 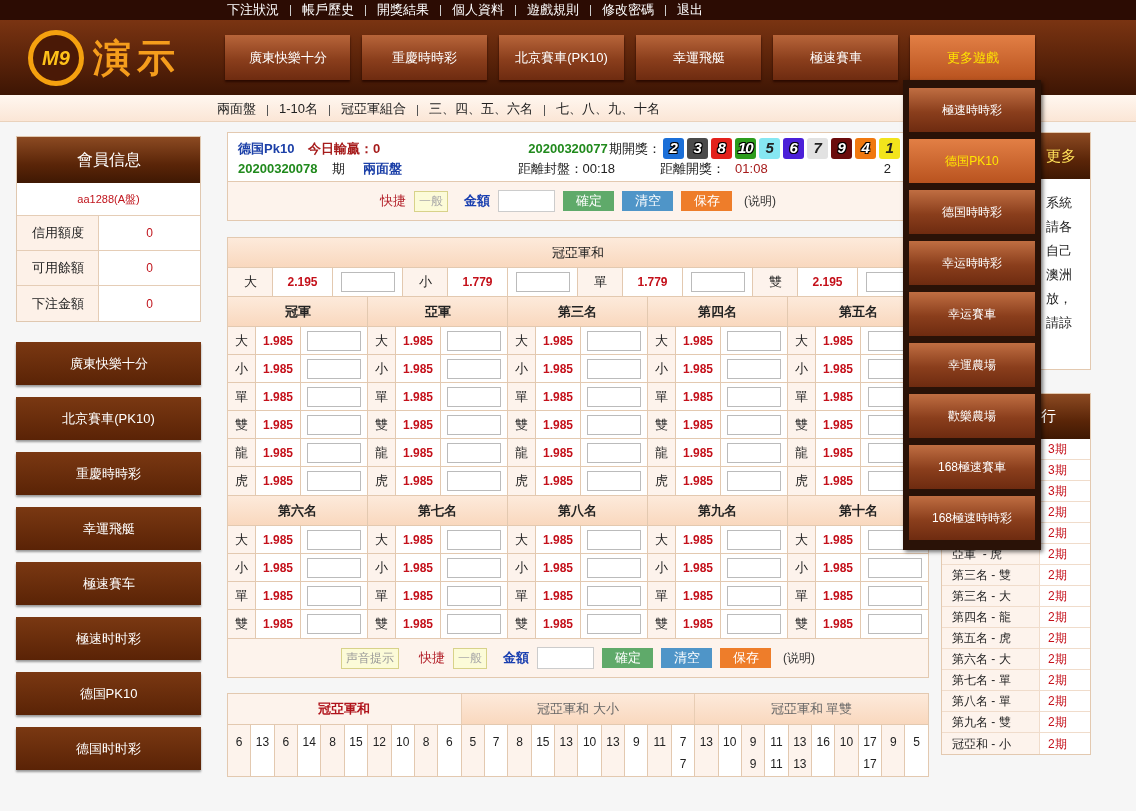 What do you see at coordinates (108, 473) in the screenshot?
I see `game-button: 重慶時時彩` at bounding box center [108, 473].